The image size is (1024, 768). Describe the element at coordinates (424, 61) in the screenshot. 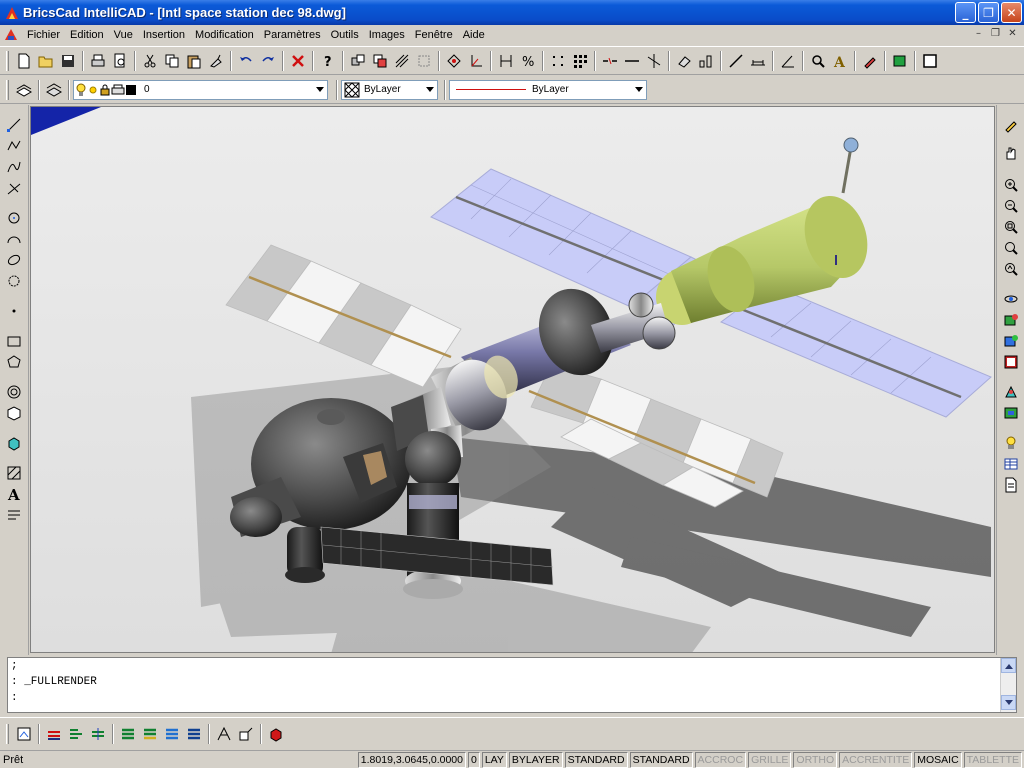

I see `region-icon` at that location.